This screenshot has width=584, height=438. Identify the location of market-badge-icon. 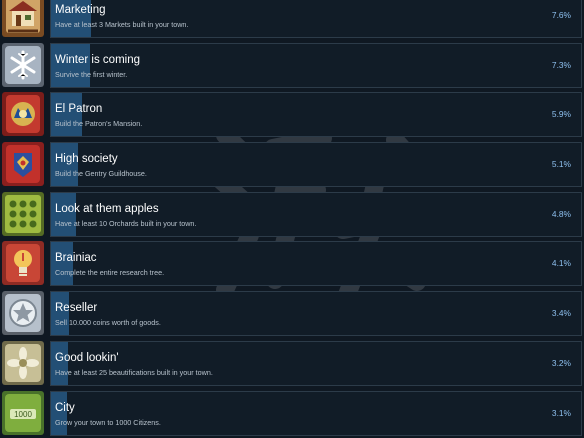
(23, 18).